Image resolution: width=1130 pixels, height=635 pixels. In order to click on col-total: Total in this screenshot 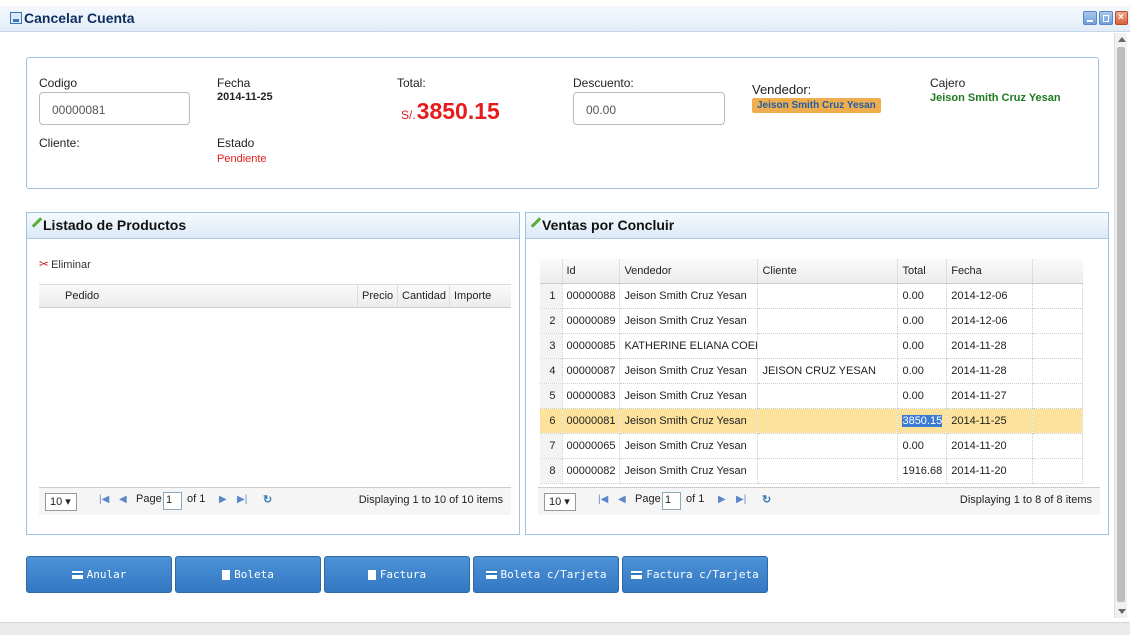, I will do `click(922, 271)`.